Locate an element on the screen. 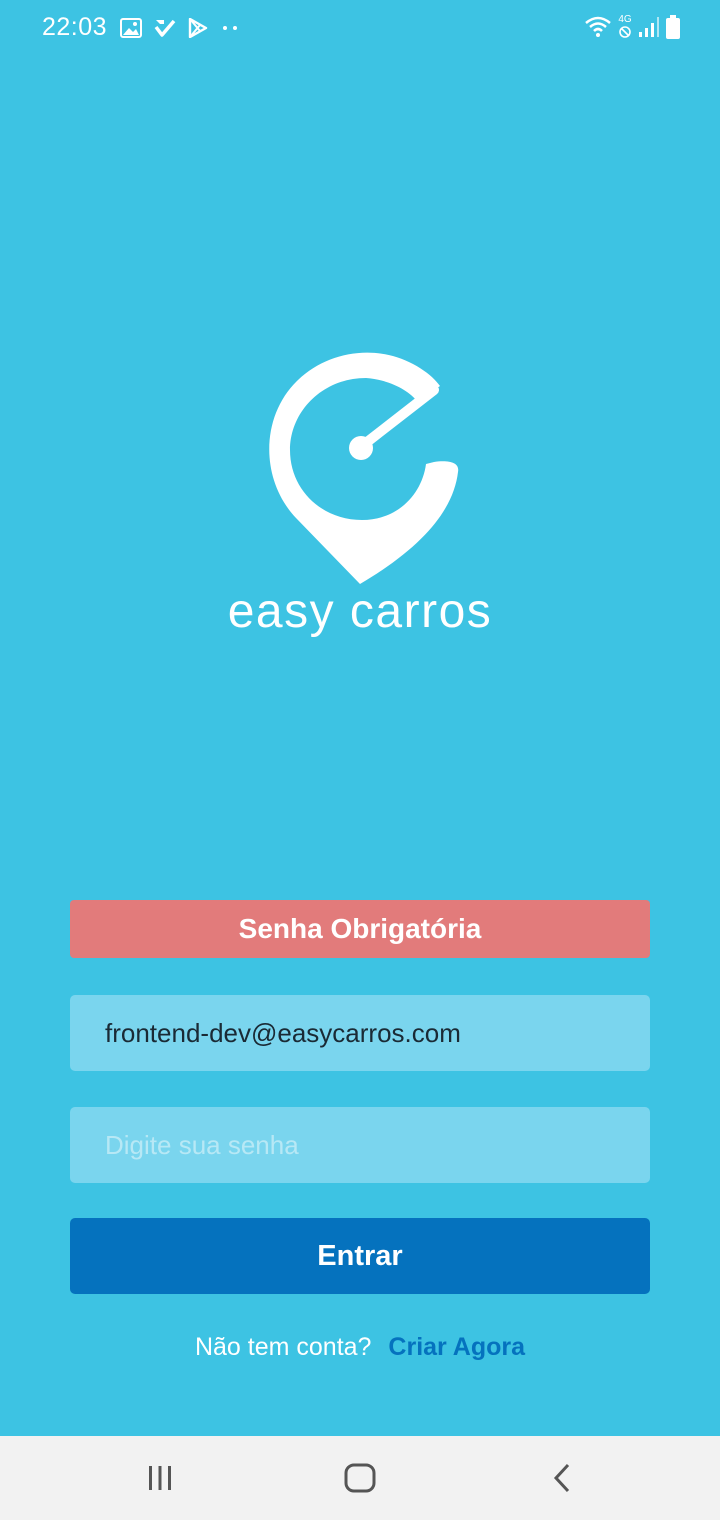 This screenshot has height=1520, width=720. create-account-link: Criar Agora is located at coordinates (456, 1347).